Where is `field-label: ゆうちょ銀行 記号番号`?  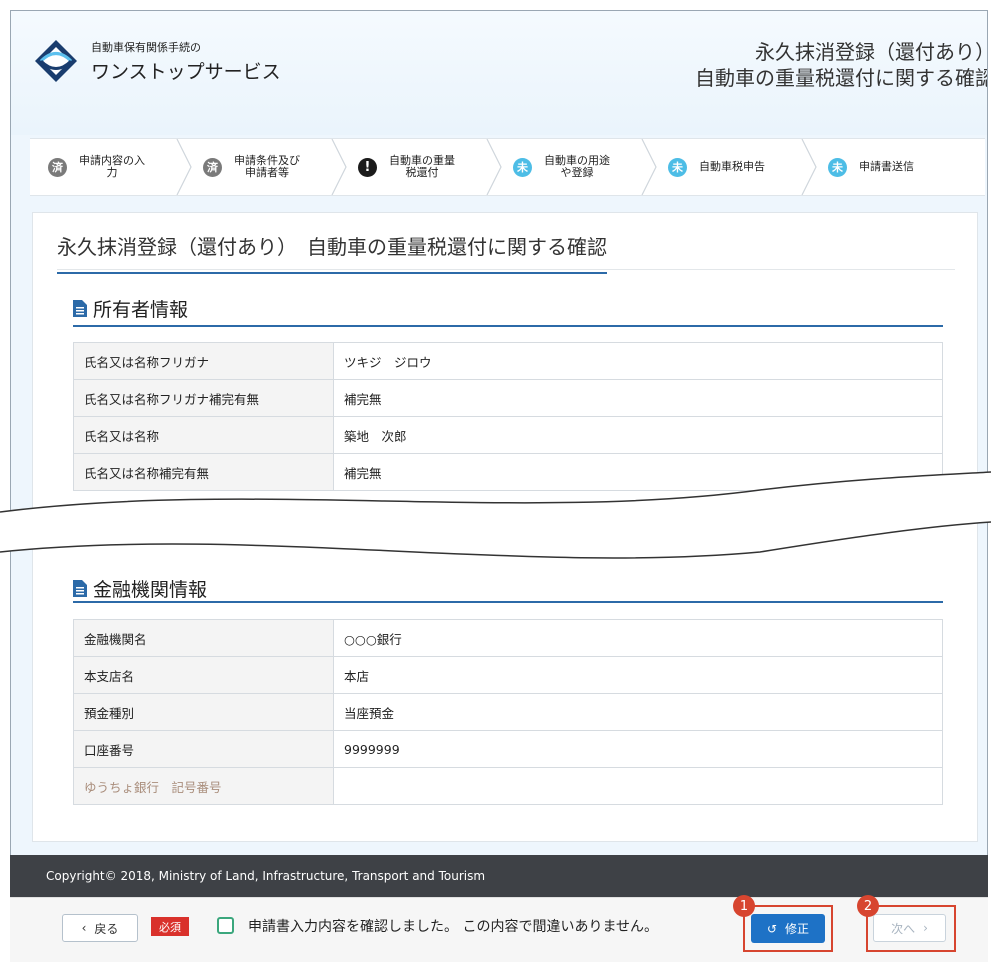
field-label: ゆうちょ銀行 記号番号 is located at coordinates (203, 786).